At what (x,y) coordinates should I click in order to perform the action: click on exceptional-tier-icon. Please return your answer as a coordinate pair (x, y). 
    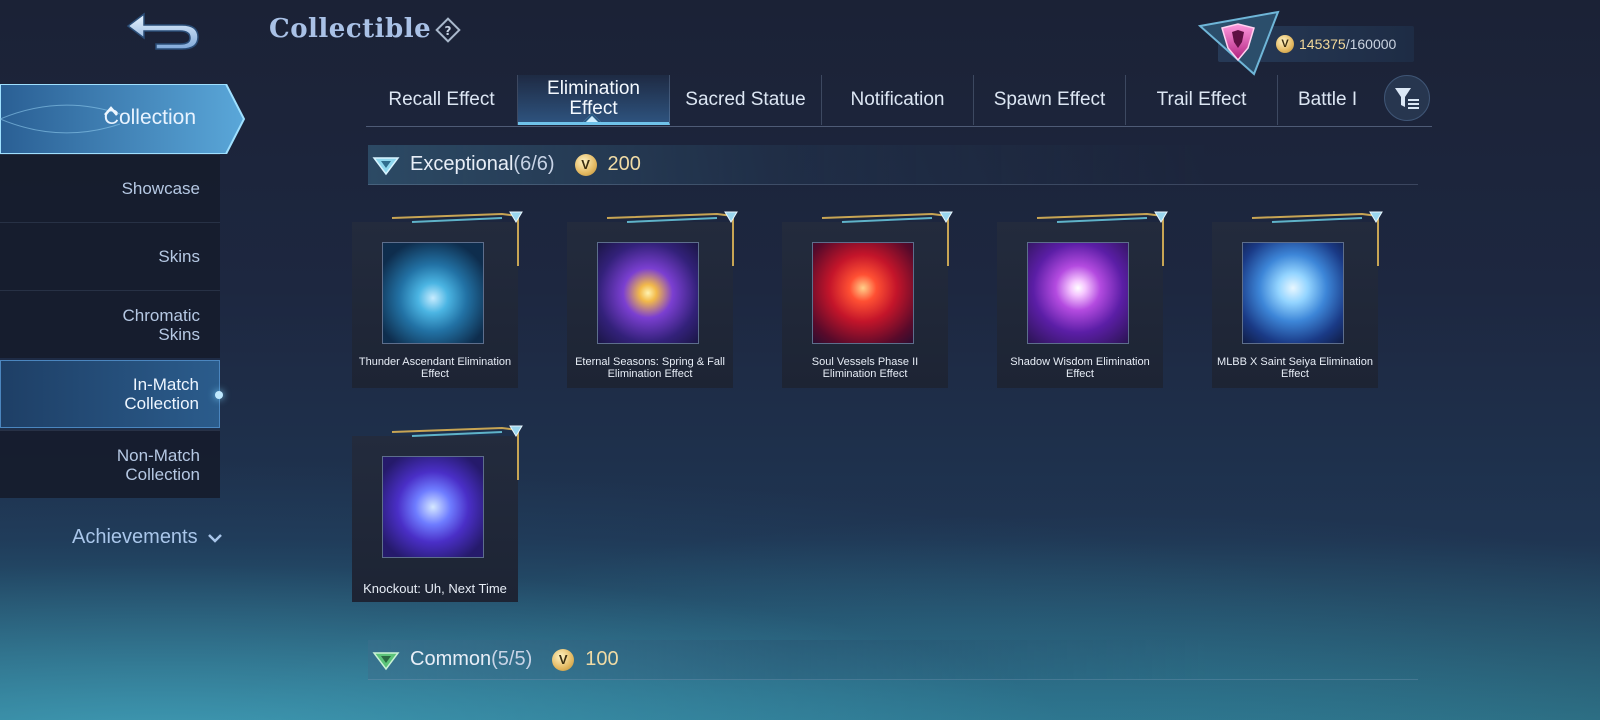
    Looking at the image, I should click on (386, 165).